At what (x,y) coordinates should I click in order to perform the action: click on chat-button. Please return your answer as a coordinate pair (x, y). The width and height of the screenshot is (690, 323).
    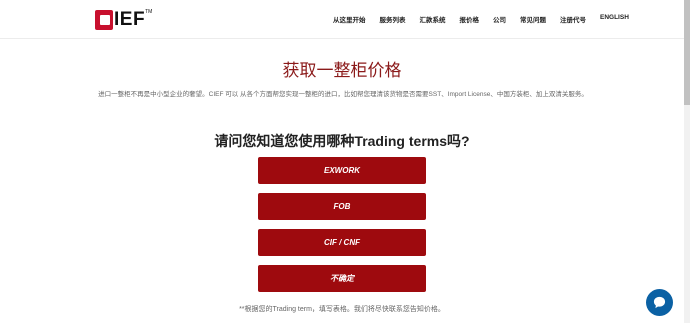
    Looking at the image, I should click on (659, 302).